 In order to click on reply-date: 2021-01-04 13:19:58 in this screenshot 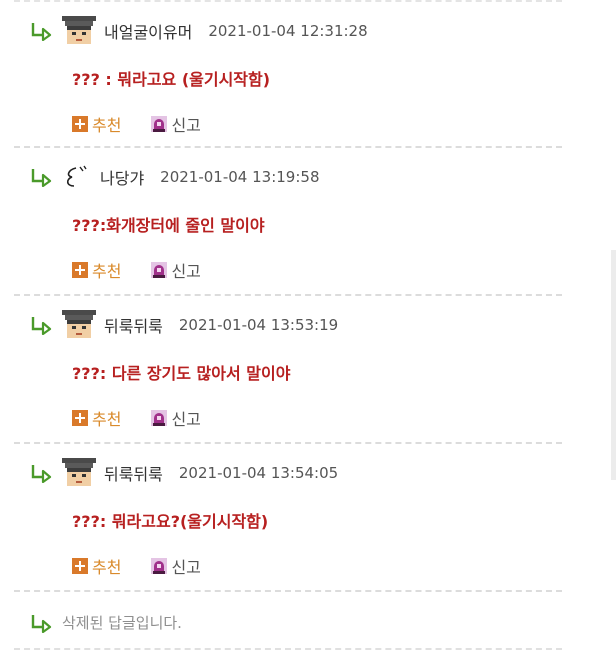, I will do `click(240, 177)`.